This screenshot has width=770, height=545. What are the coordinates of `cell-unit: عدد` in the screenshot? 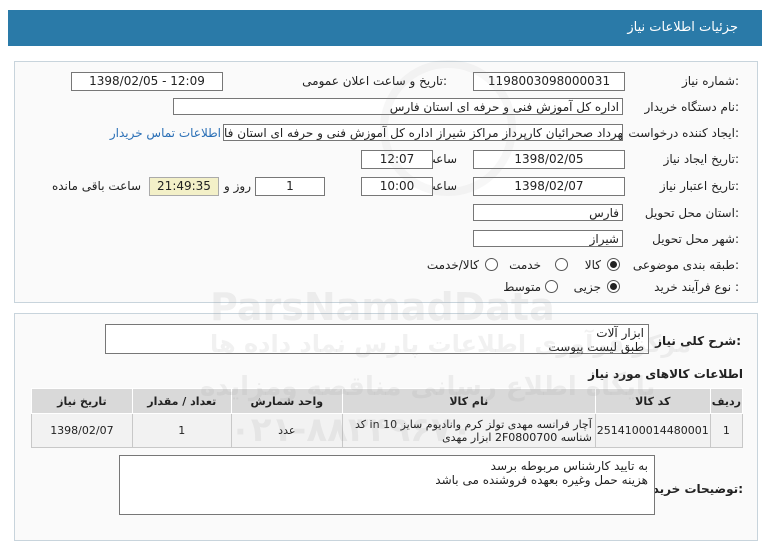 It's located at (286, 430).